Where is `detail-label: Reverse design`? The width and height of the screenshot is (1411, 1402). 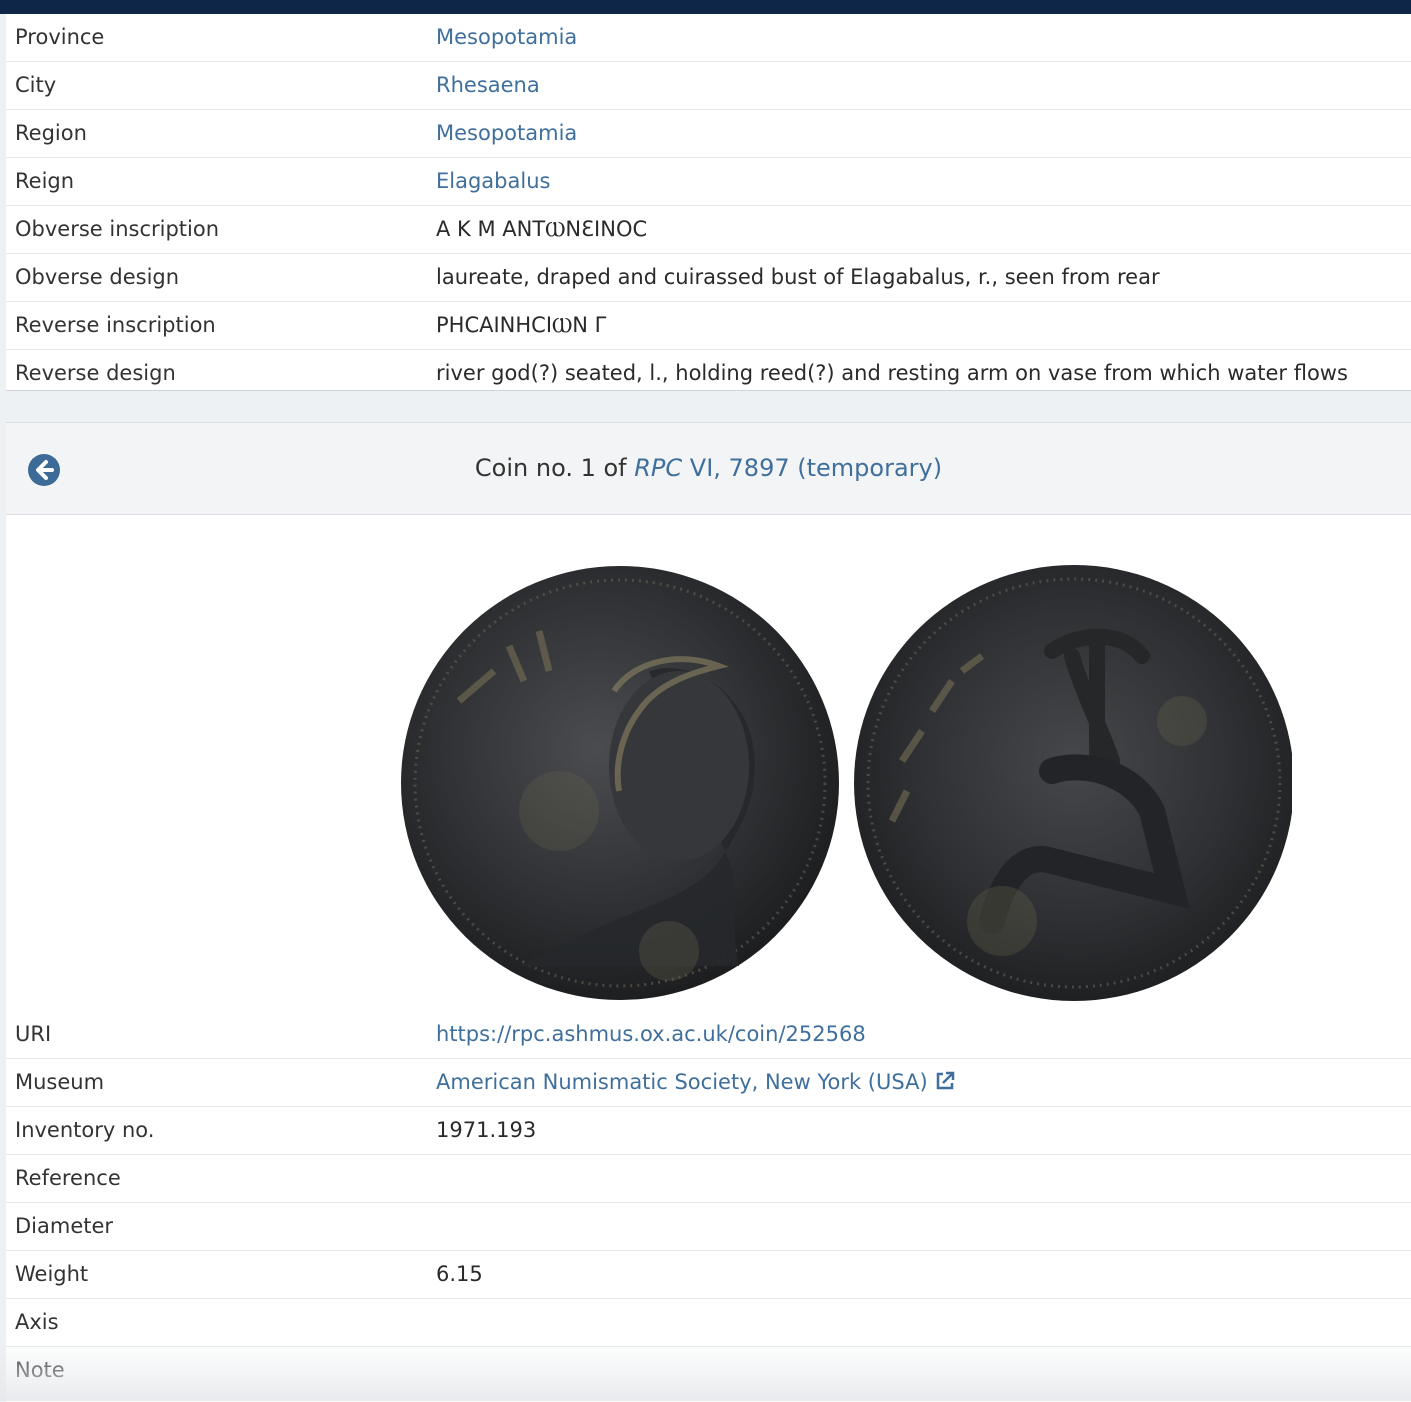 detail-label: Reverse design is located at coordinates (95, 373).